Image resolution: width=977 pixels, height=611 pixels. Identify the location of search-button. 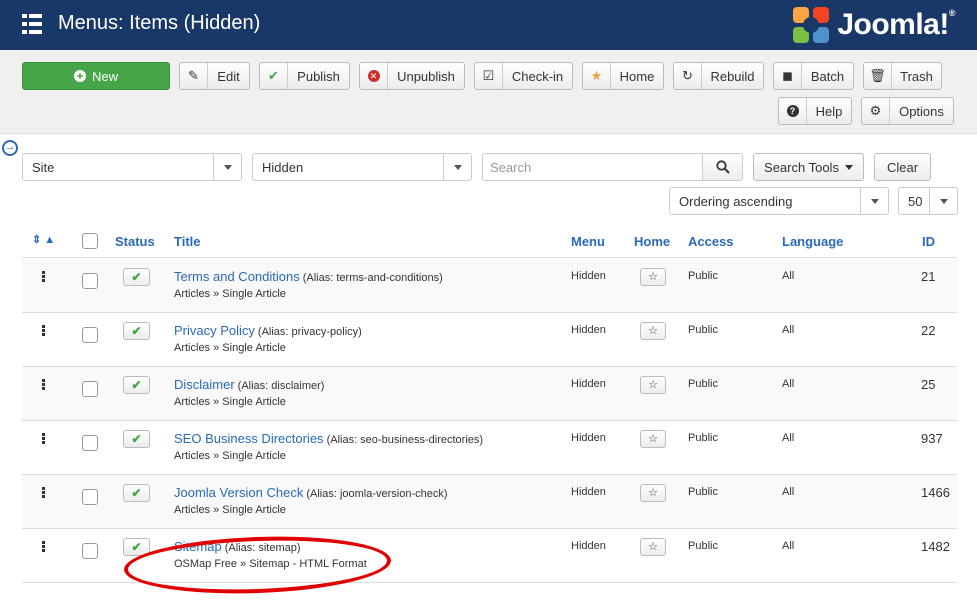
(722, 167).